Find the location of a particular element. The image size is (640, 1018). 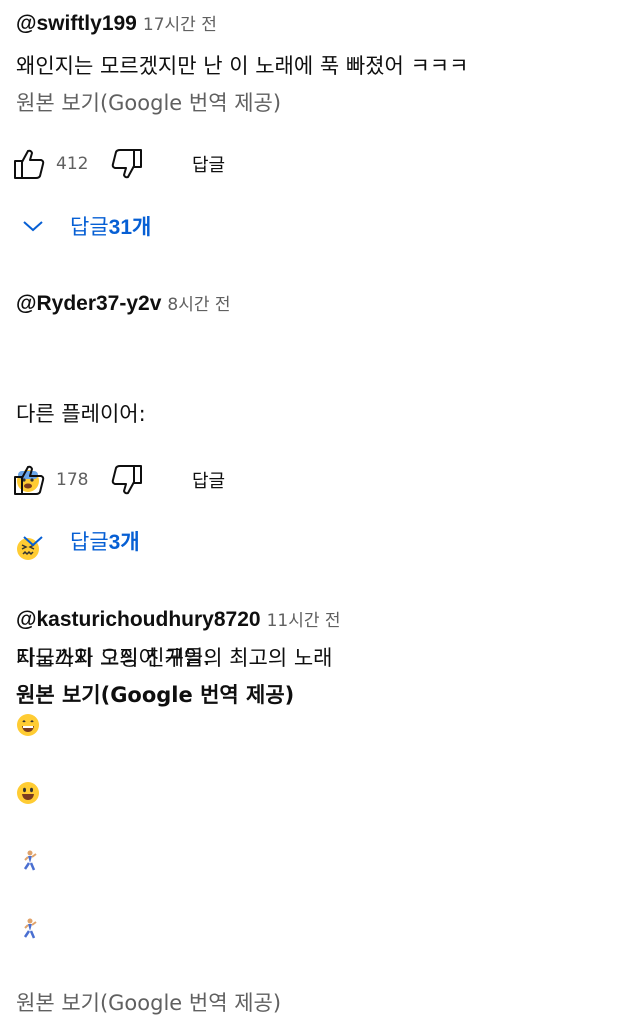

comment-author: @Ryder37-y2v is located at coordinates (88, 304).